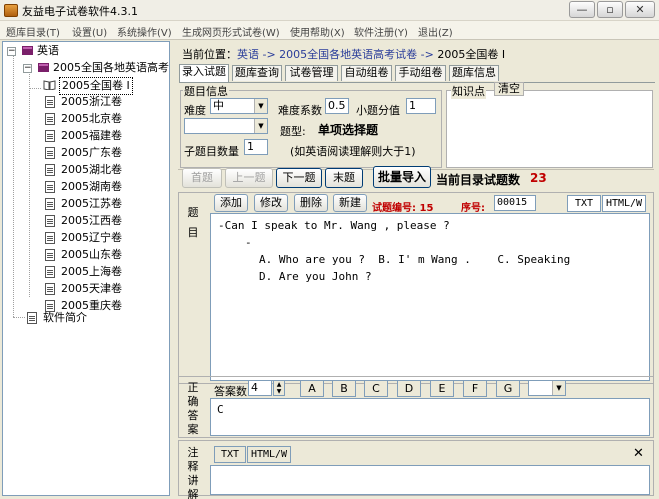  Describe the element at coordinates (91, 237) in the screenshot. I see `tree-label-item: 2005辽宁卷` at that location.